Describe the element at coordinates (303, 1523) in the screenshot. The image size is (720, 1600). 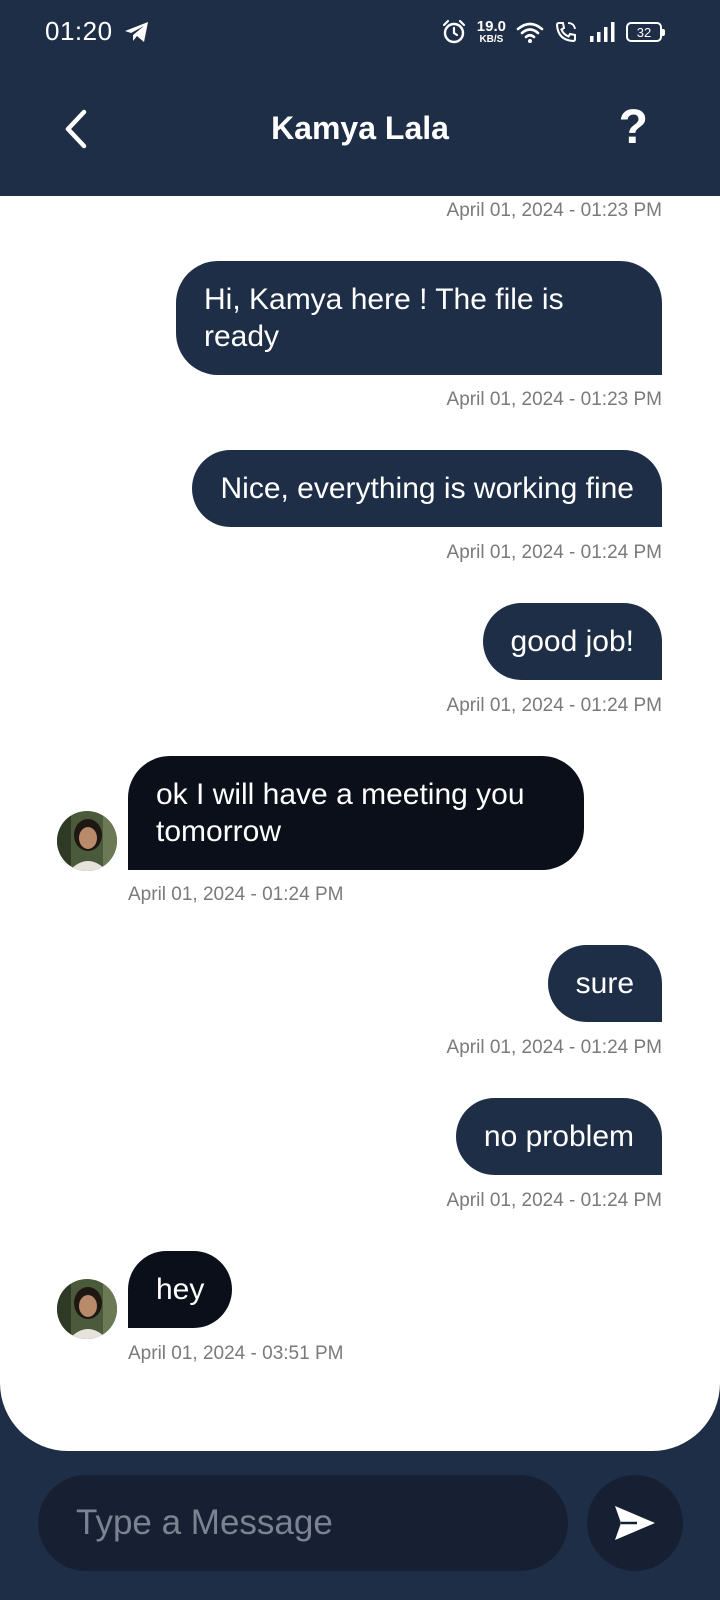
I see `message-input` at that location.